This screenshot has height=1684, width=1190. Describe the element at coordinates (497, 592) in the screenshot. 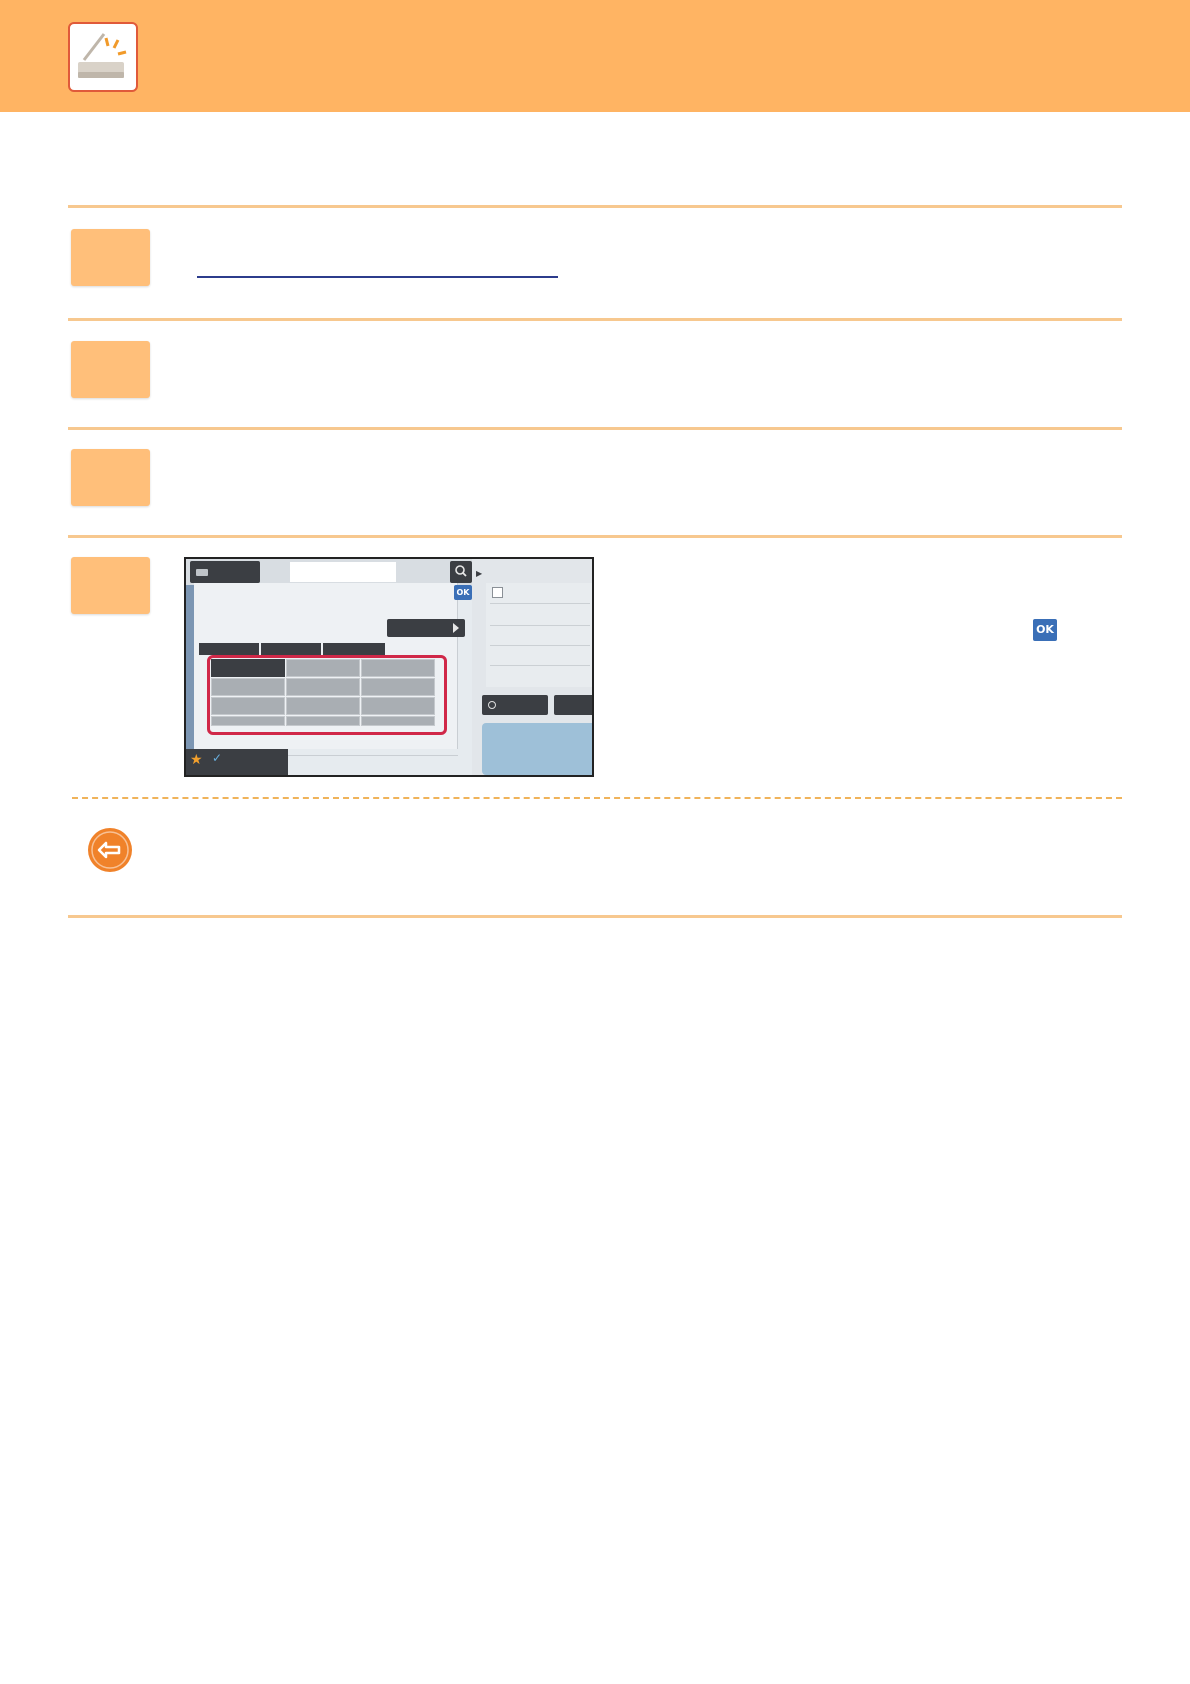

I see `panel-checkbox` at that location.